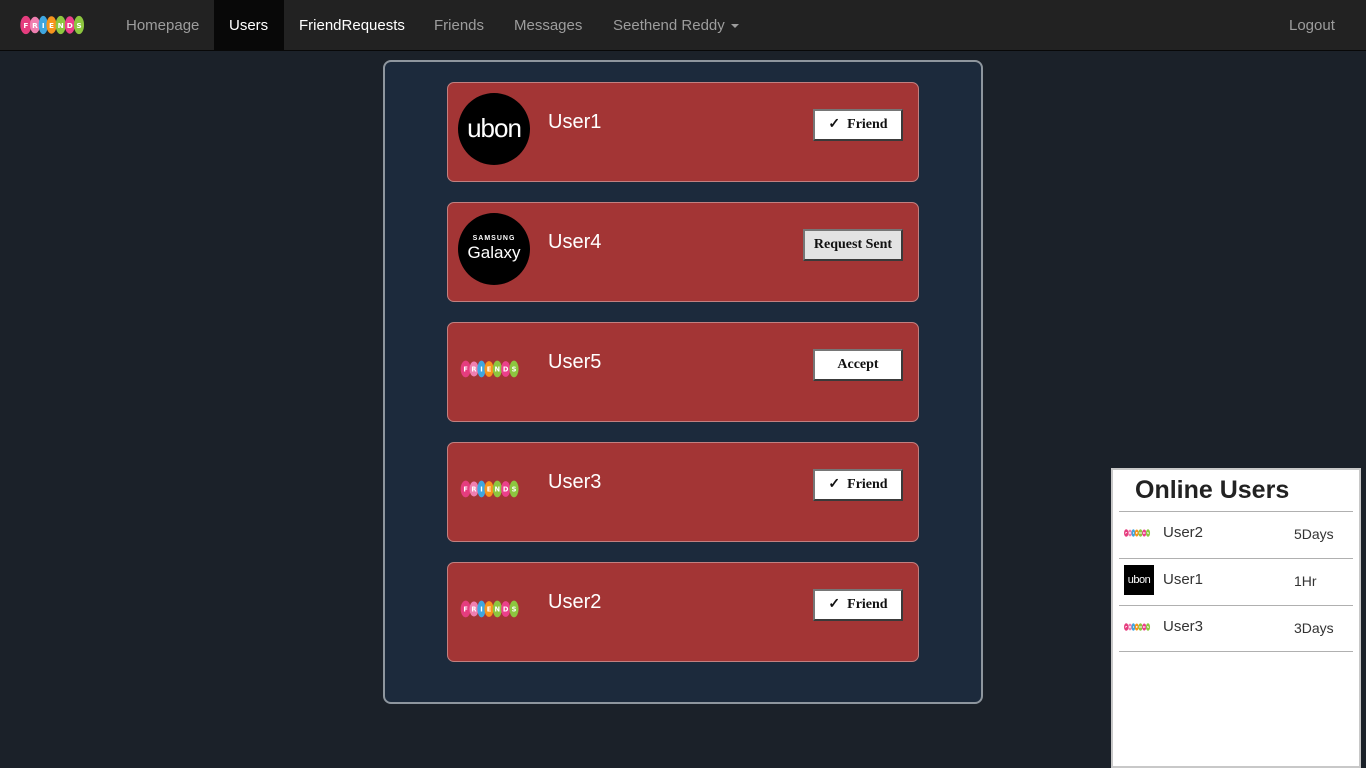 The width and height of the screenshot is (1366, 768). I want to click on ubon-mini-wordmark: ubon, so click(1139, 580).